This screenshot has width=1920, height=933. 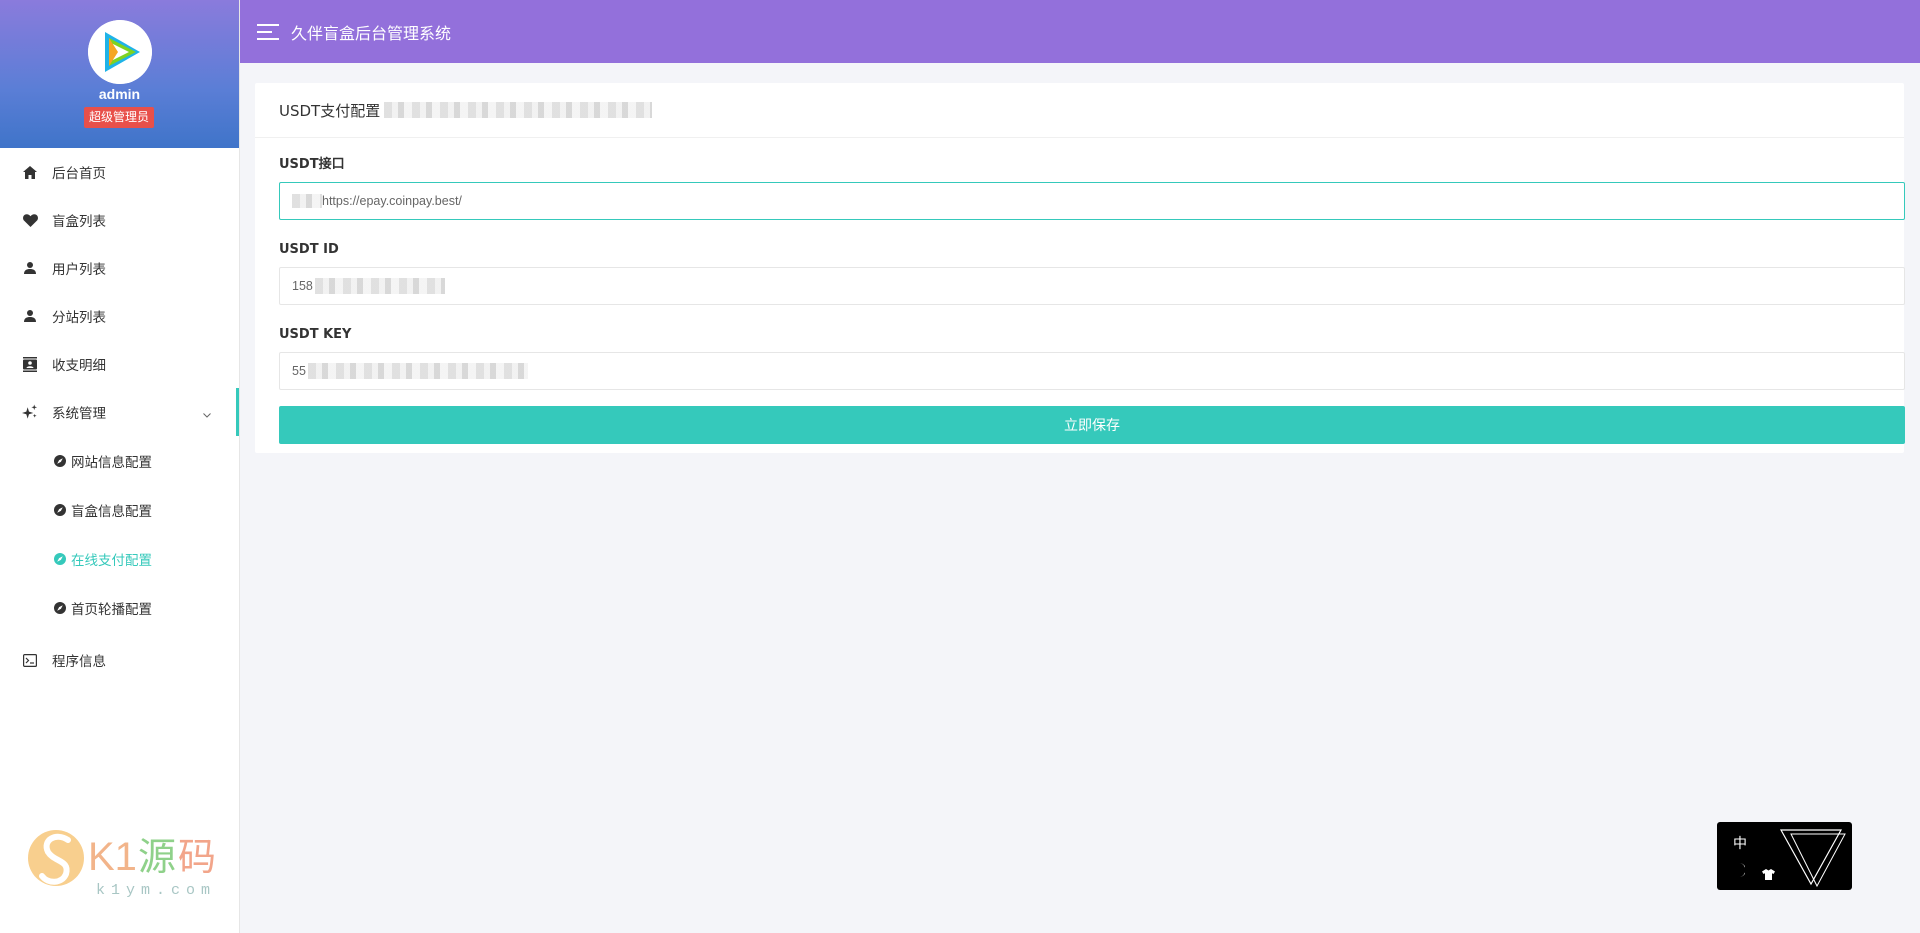 I want to click on field-label-usdt-api: USDT接口, so click(x=312, y=164).